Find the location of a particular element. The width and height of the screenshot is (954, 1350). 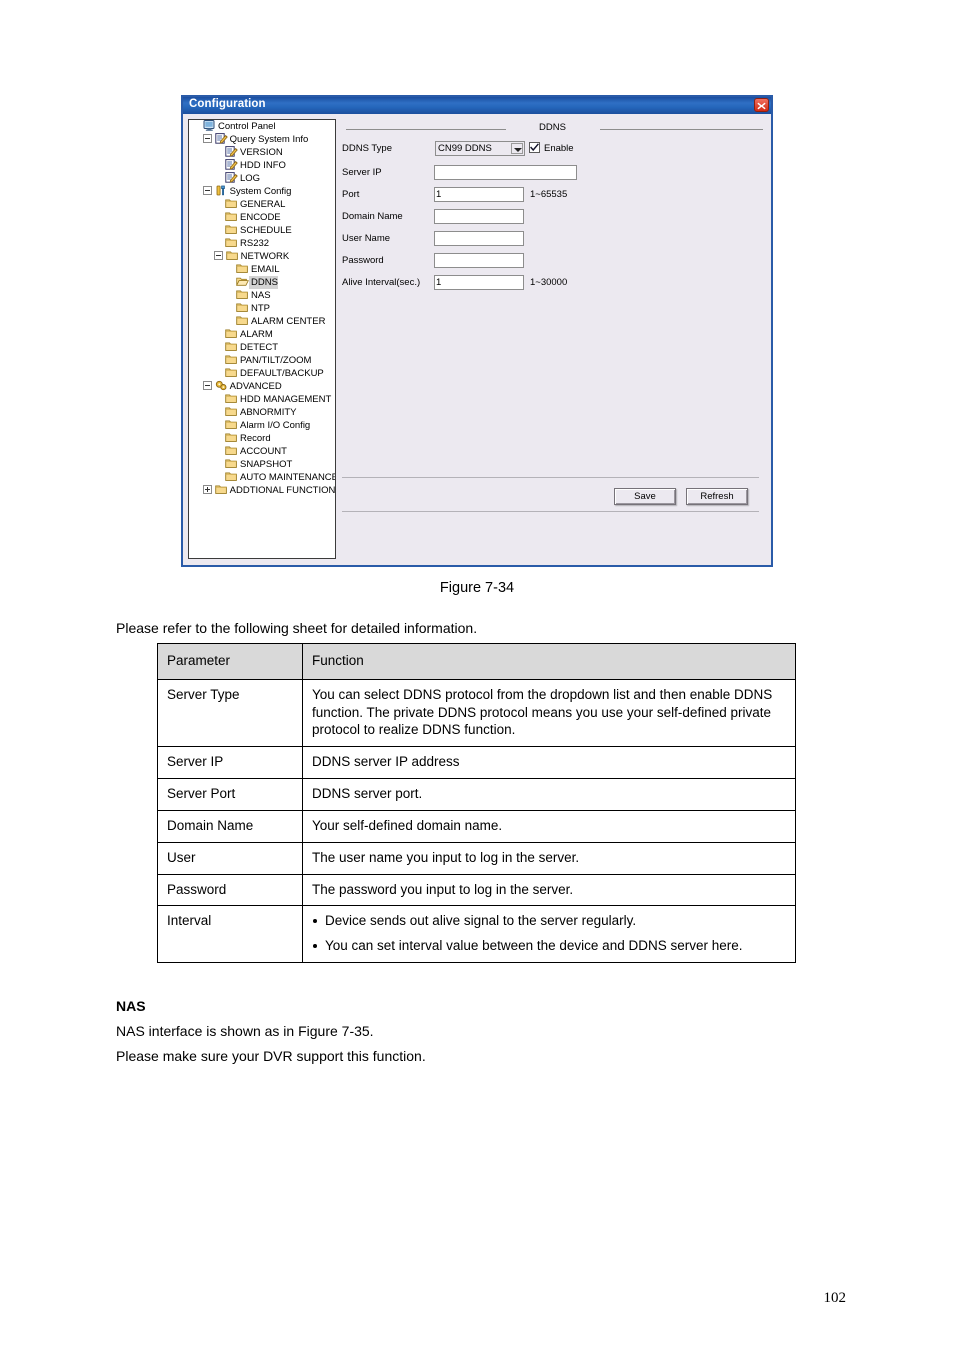

tree-item-label: SNAPSHOT is located at coordinates (266, 464).